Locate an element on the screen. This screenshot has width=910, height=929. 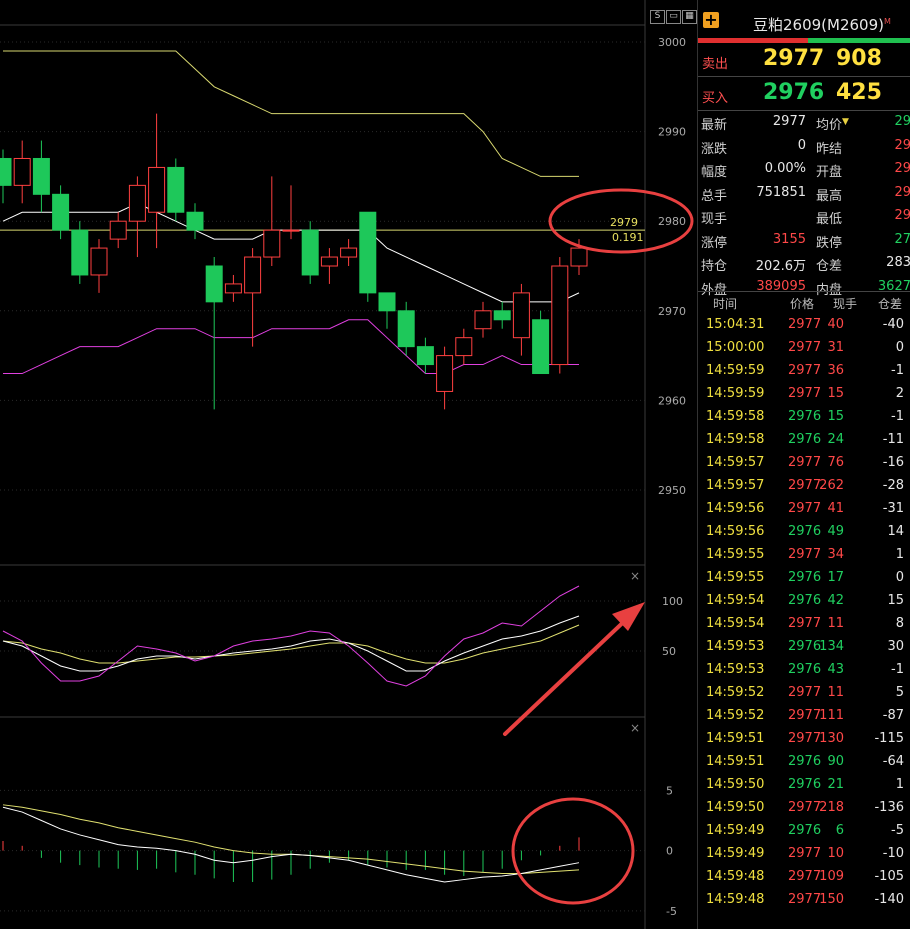
tick-oi-change: 2 is located at coordinates (899, 393).